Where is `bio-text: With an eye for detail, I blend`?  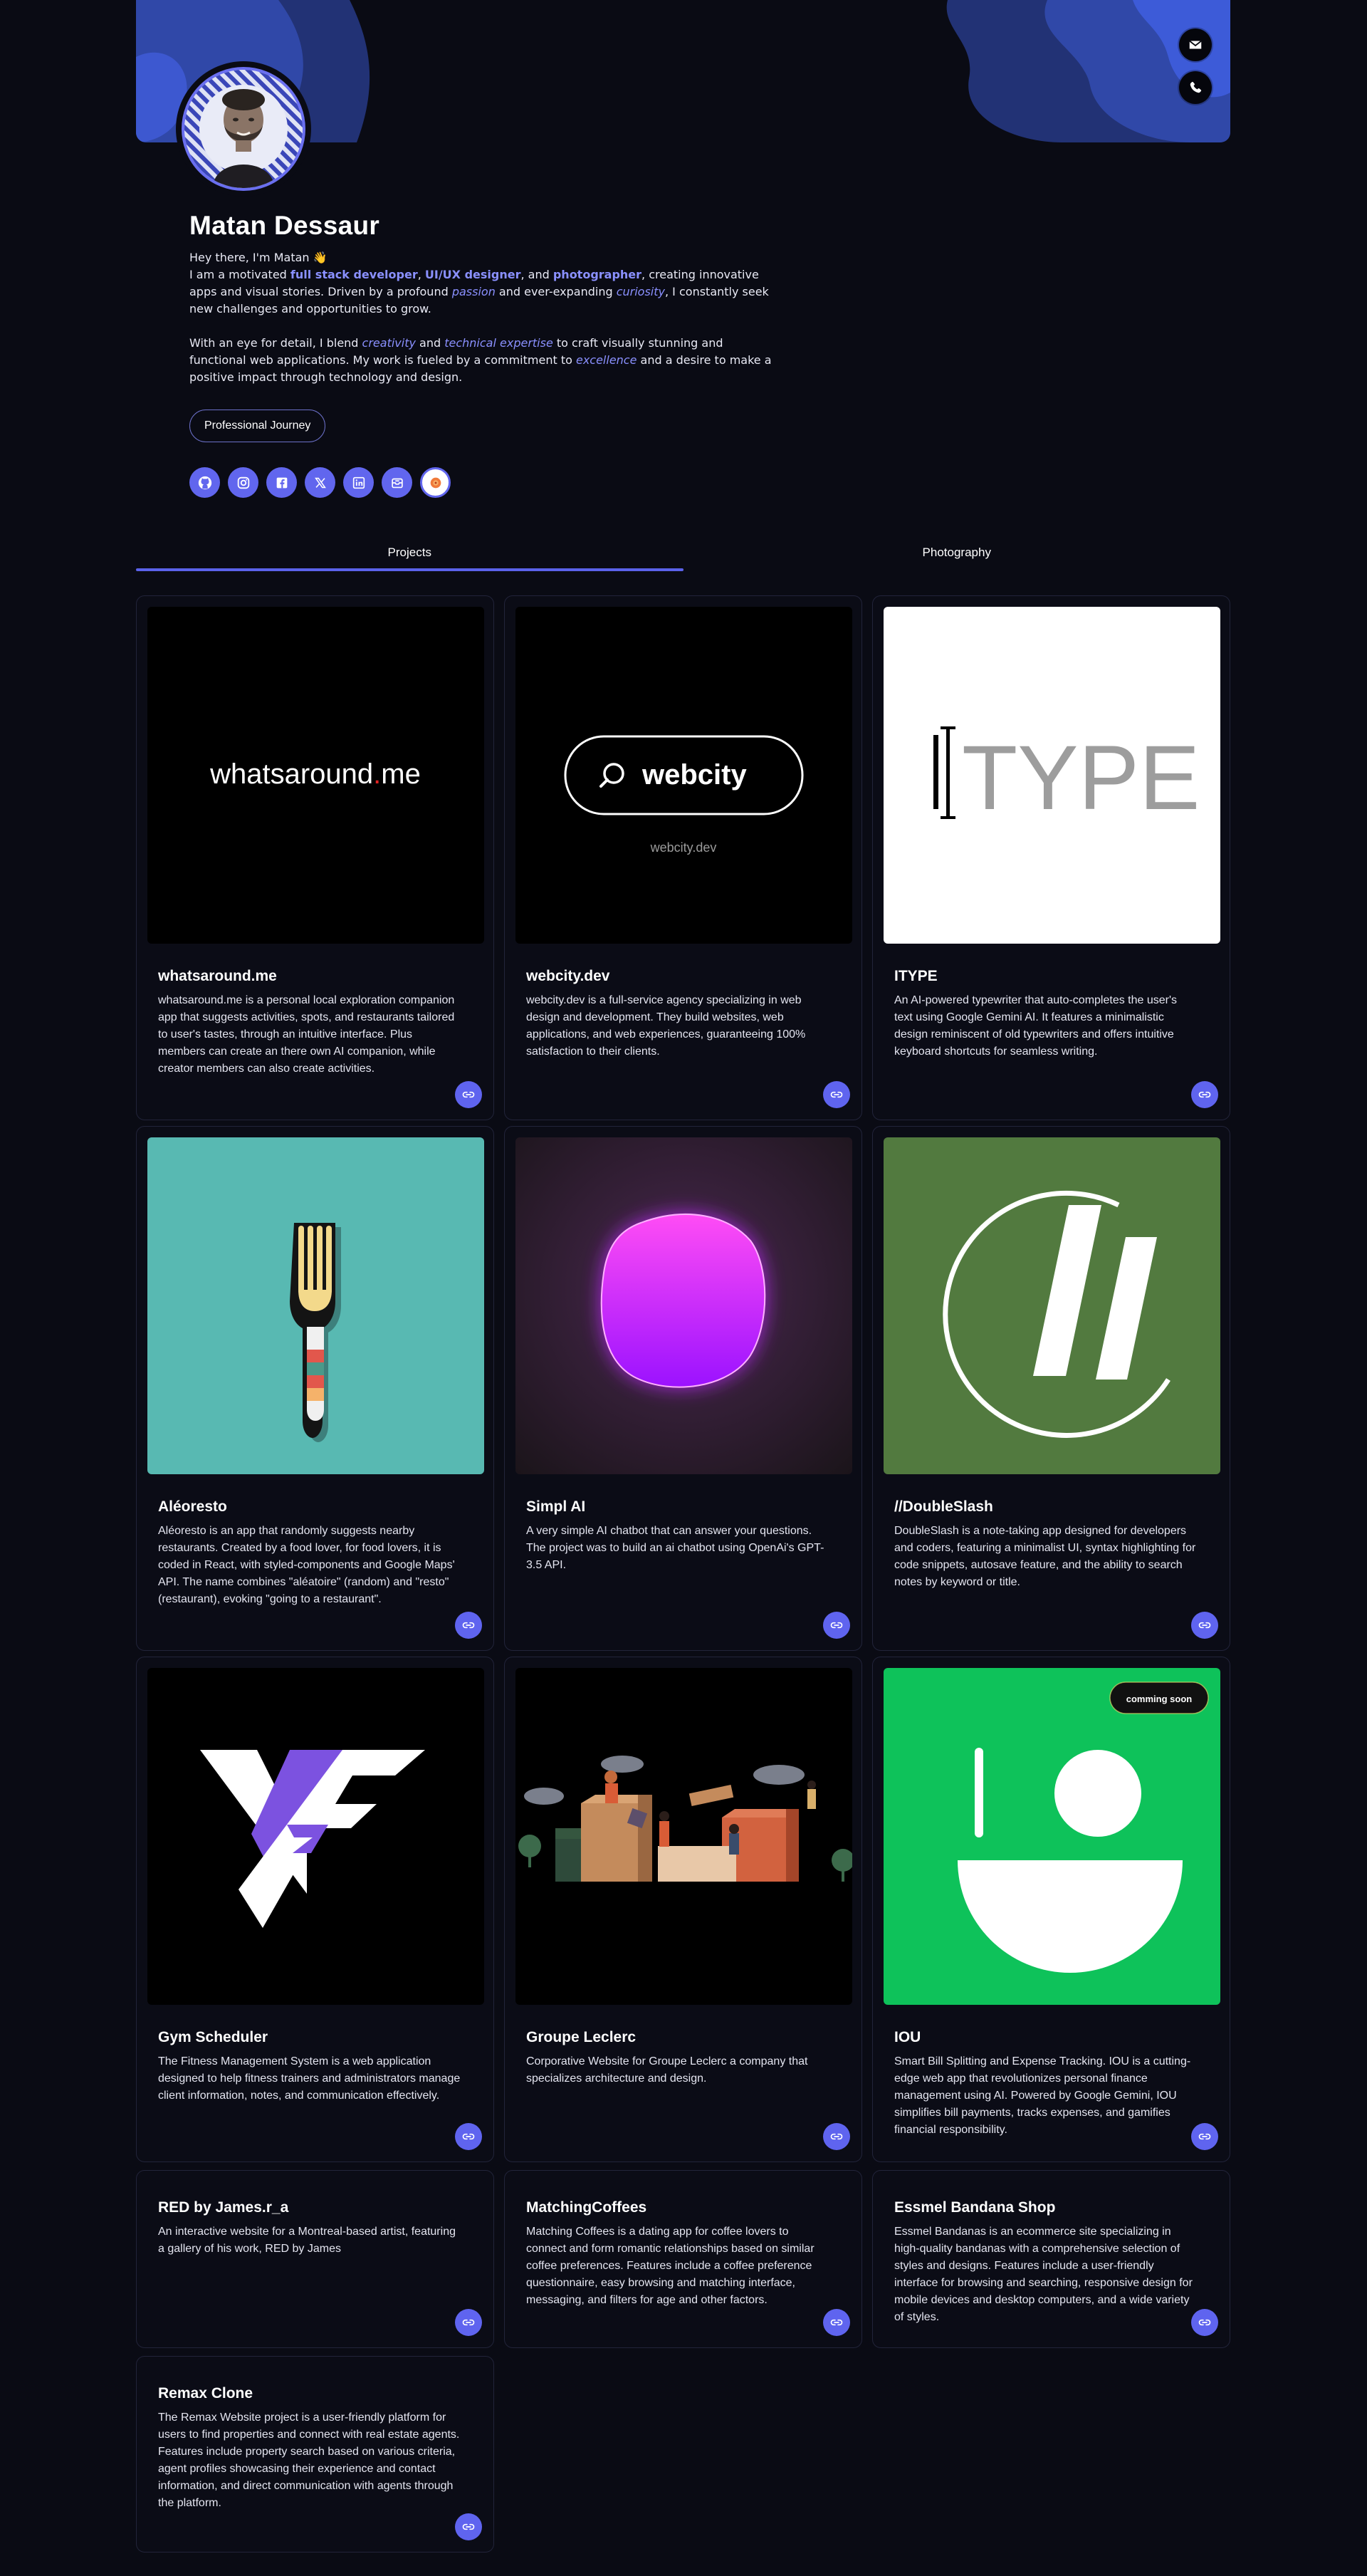
bio-text: With an eye for detail, I blend is located at coordinates (275, 343).